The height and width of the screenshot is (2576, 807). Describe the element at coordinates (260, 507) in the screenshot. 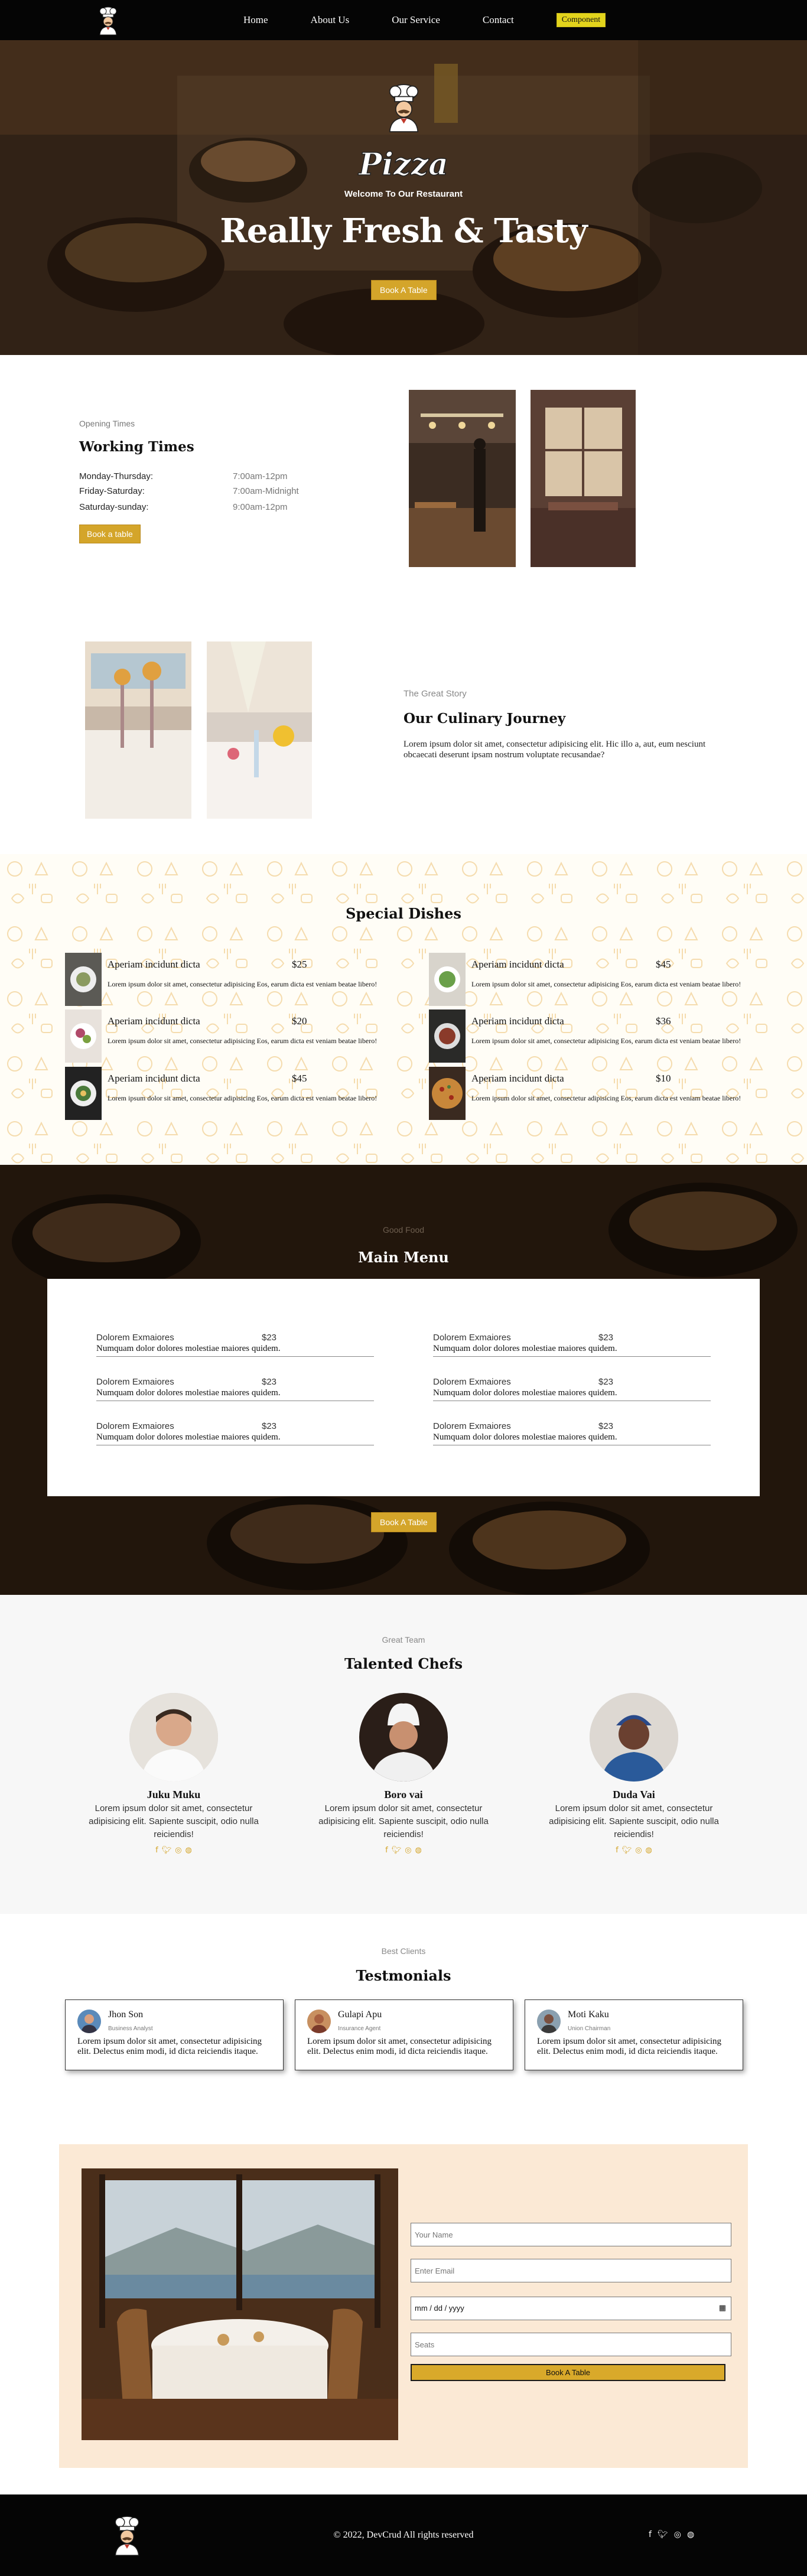

I see `hours-time: 9:00am-12pm` at that location.